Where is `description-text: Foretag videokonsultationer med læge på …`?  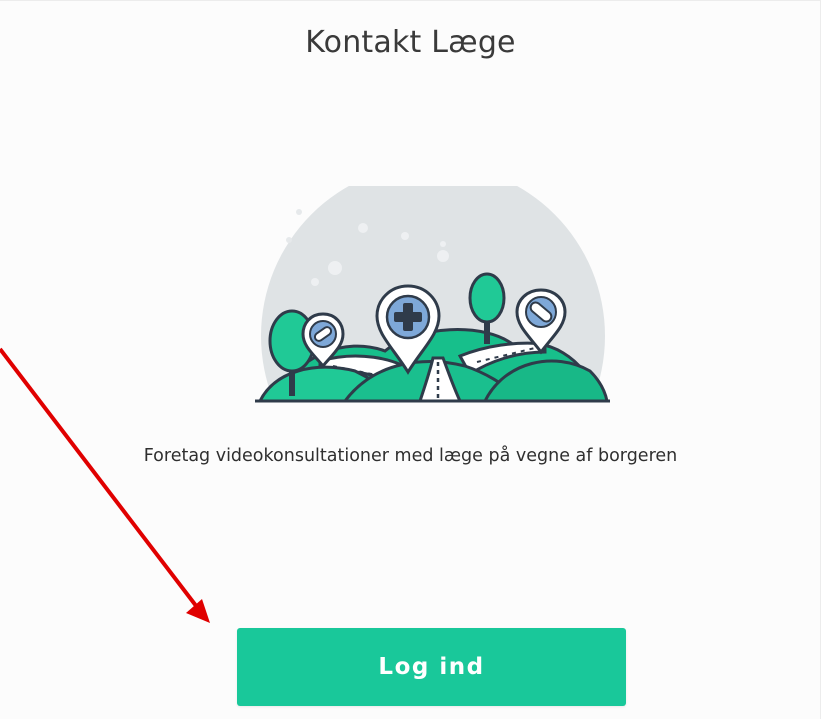 description-text: Foretag videokonsultationer med læge på … is located at coordinates (410, 456).